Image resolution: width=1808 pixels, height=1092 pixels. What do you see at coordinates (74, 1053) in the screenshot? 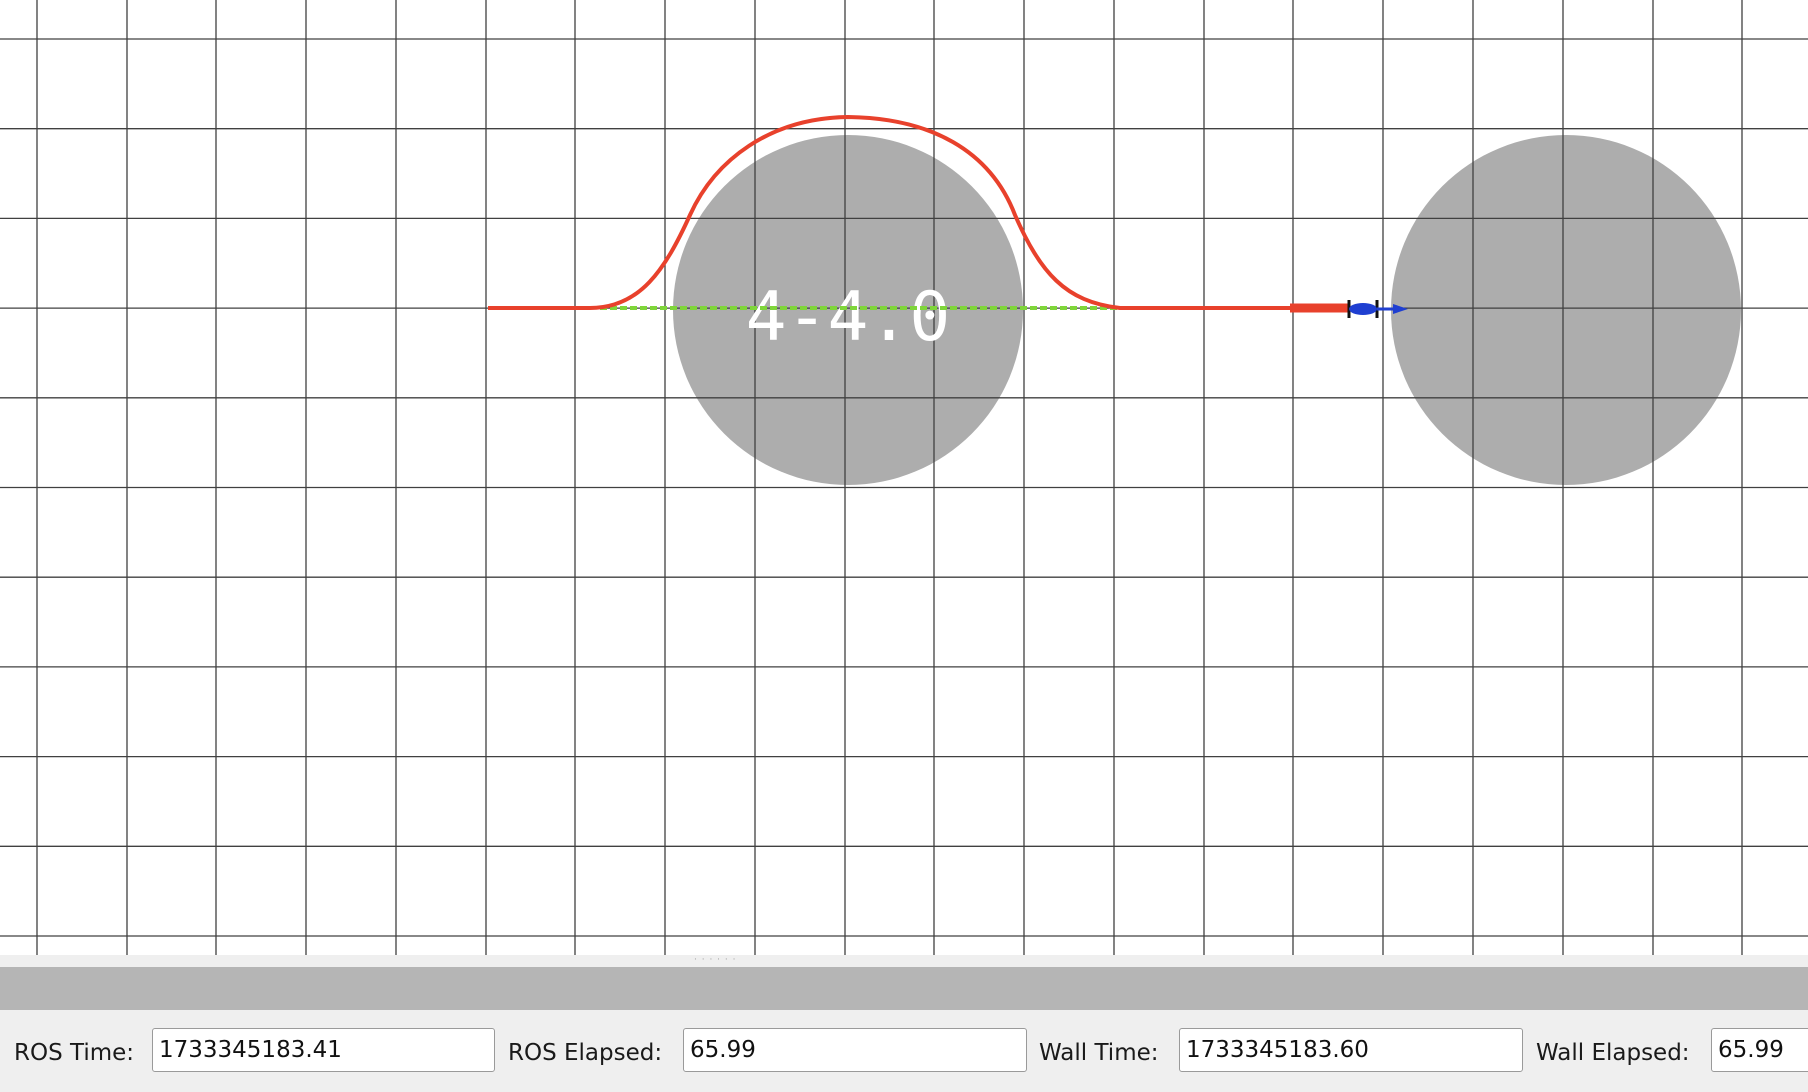
I see `ros-time-label: ROS Time:` at bounding box center [74, 1053].